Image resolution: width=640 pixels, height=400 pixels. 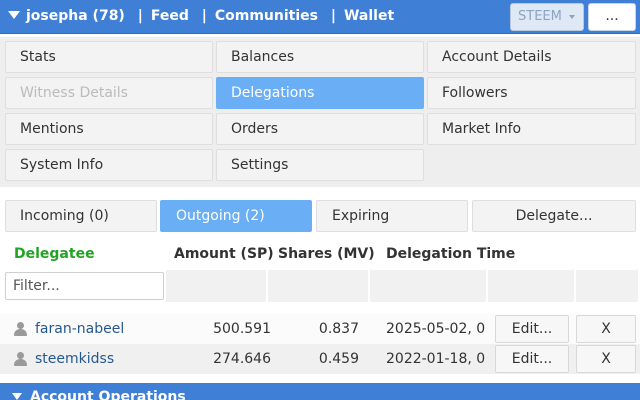 I want to click on amount-value: 274.646, so click(x=242, y=359).